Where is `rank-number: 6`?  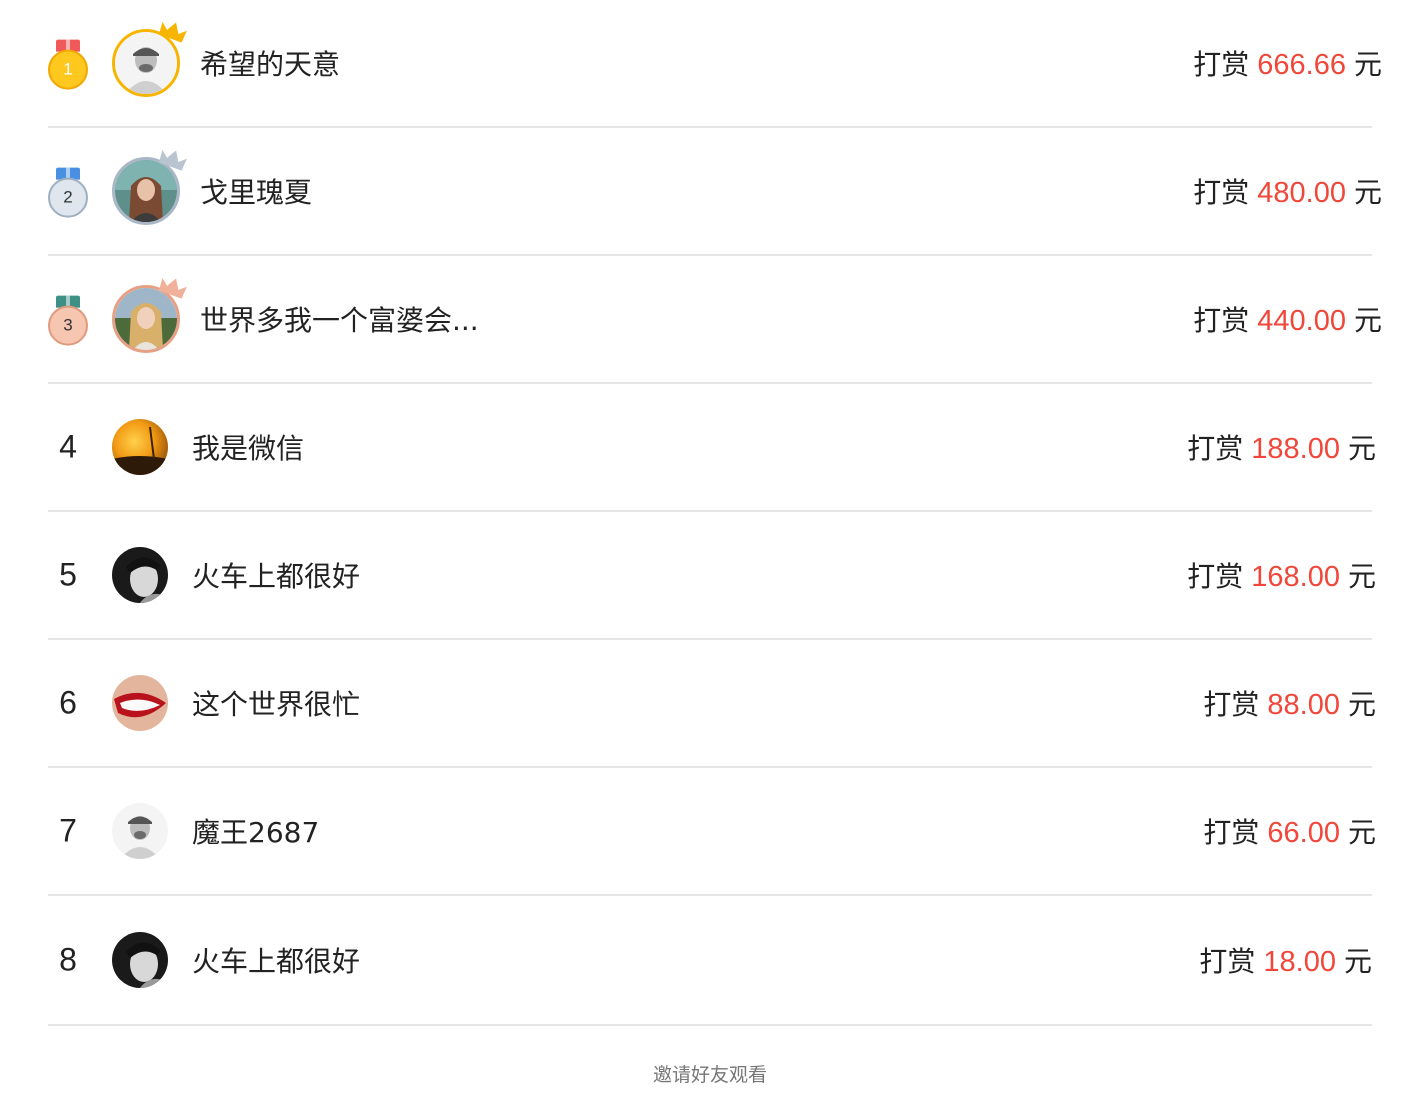
rank-number: 6 is located at coordinates (68, 702).